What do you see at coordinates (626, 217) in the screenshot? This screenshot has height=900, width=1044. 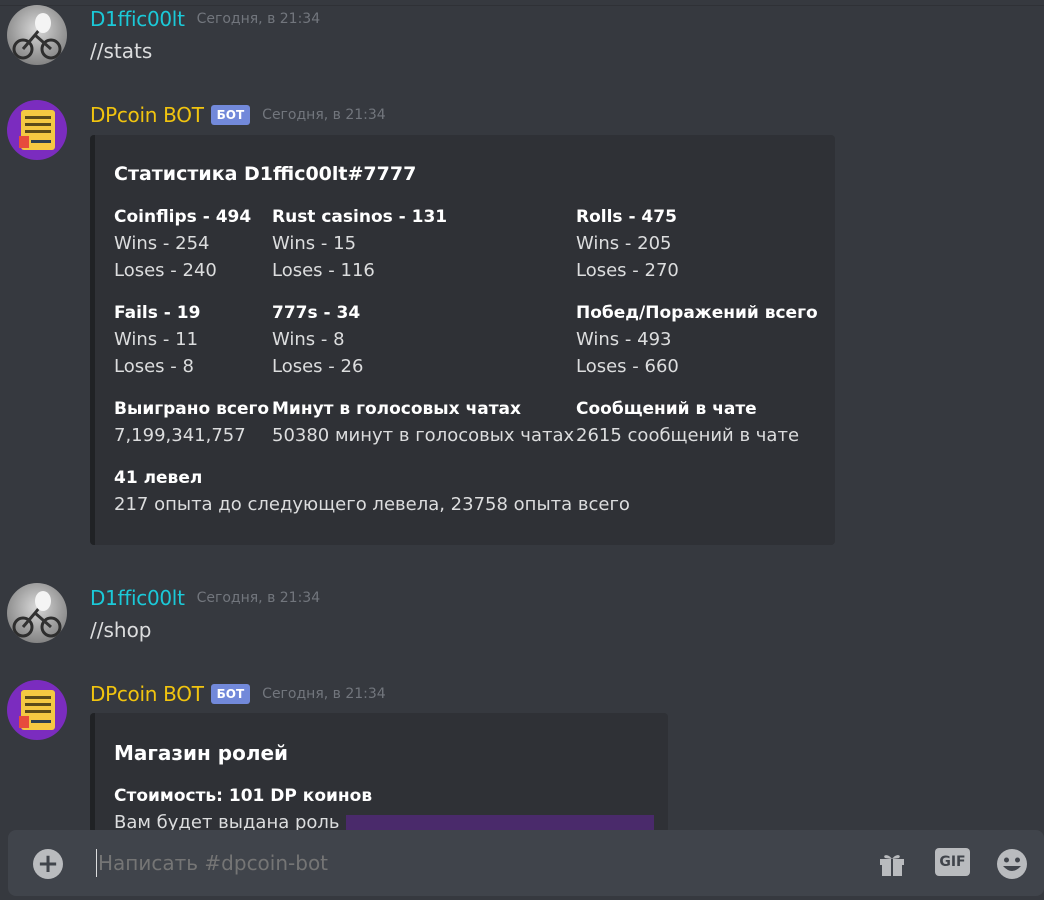 I see `field-name: Rolls - 475` at bounding box center [626, 217].